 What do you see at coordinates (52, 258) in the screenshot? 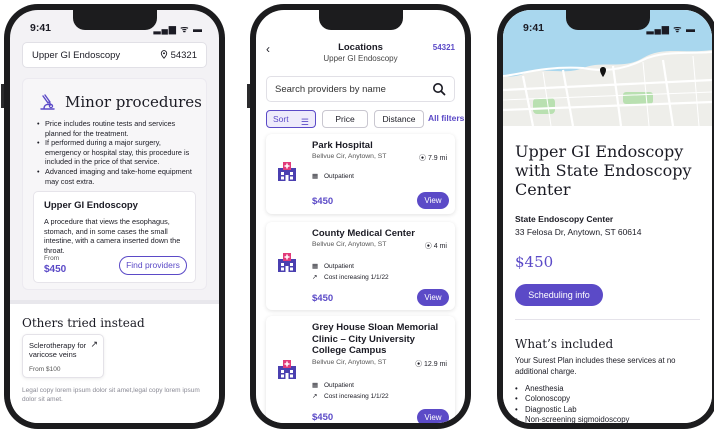
I see `from-label: From` at bounding box center [52, 258].